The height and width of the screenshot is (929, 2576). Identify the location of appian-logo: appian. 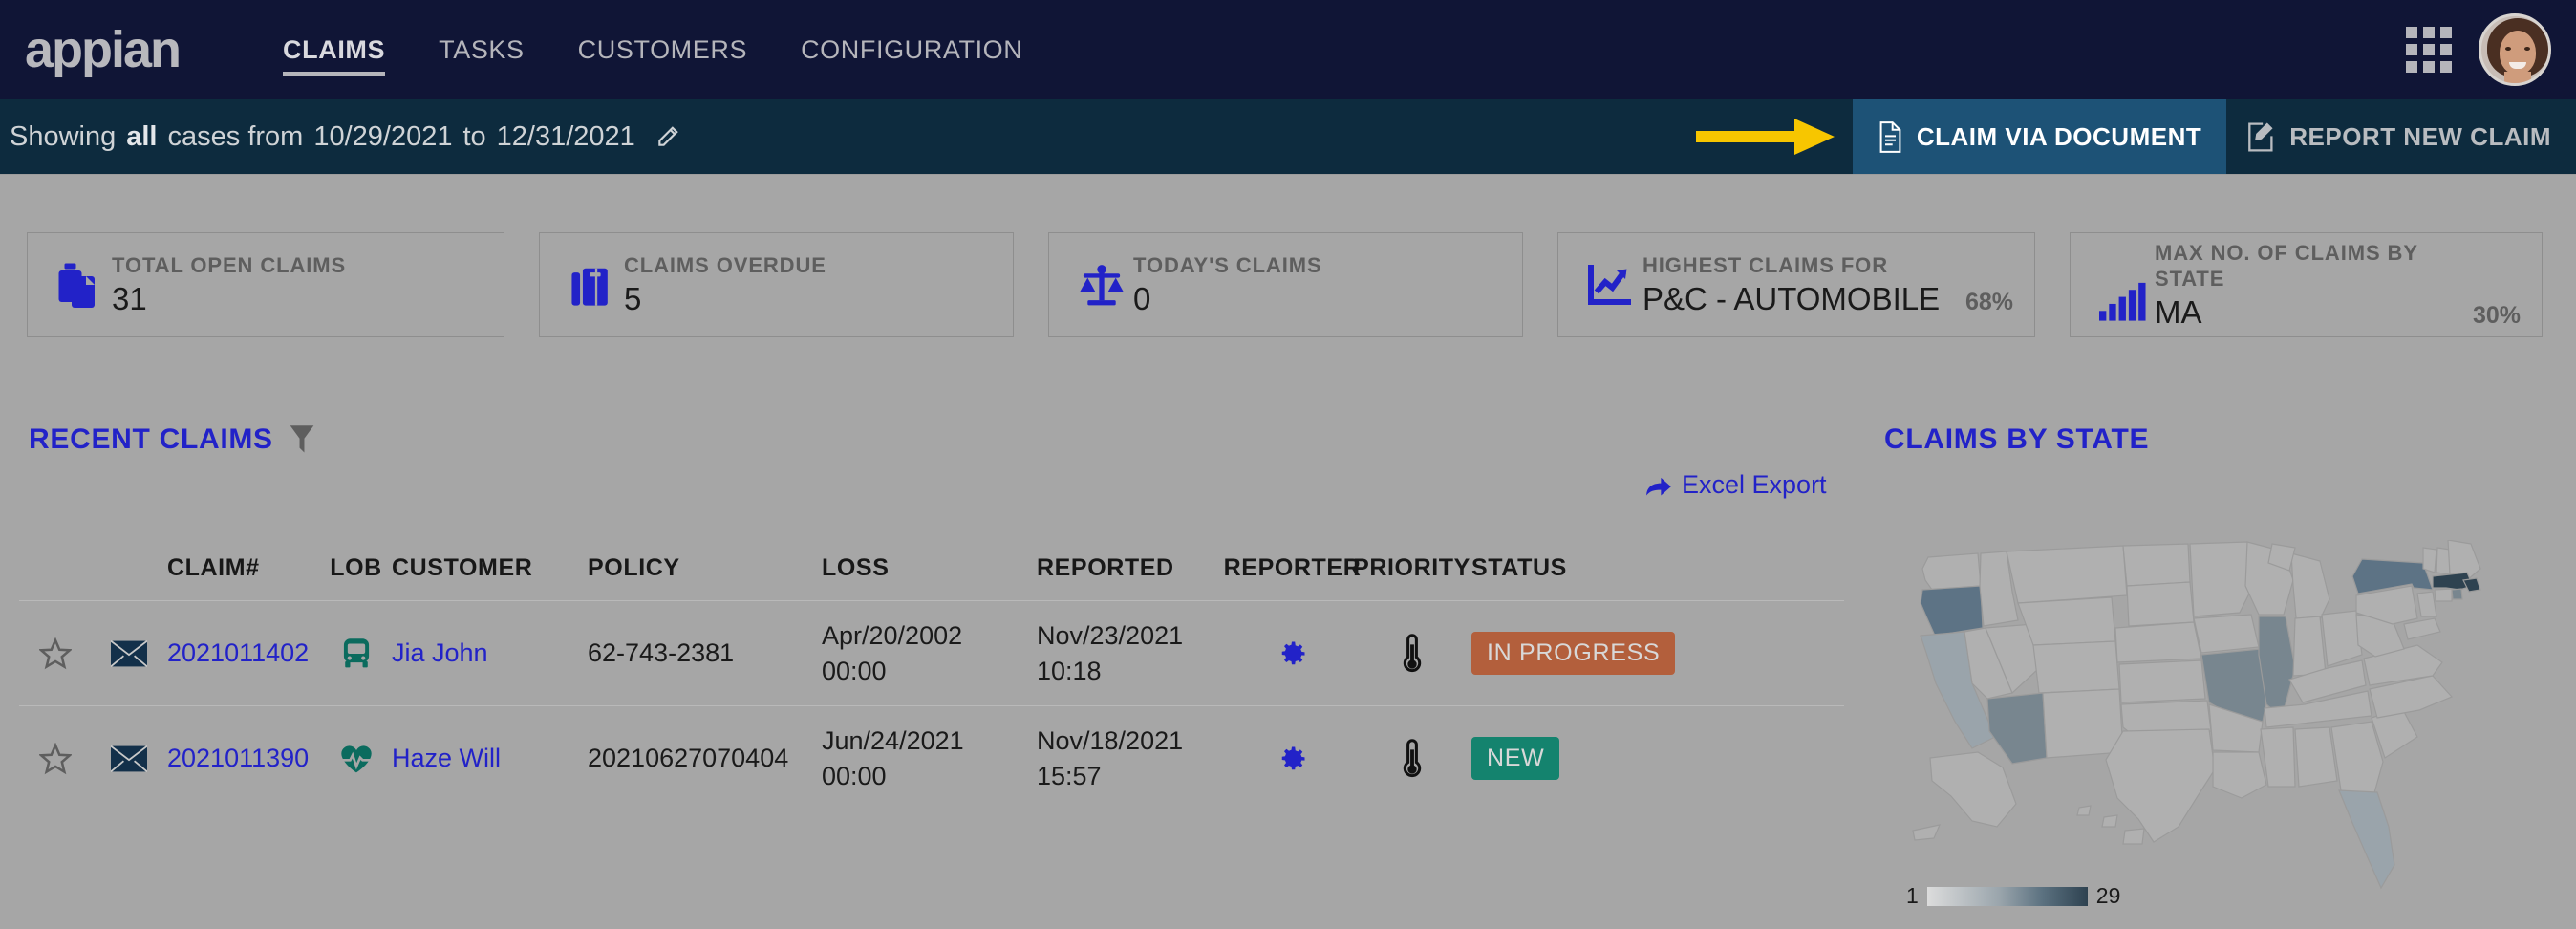
(103, 50).